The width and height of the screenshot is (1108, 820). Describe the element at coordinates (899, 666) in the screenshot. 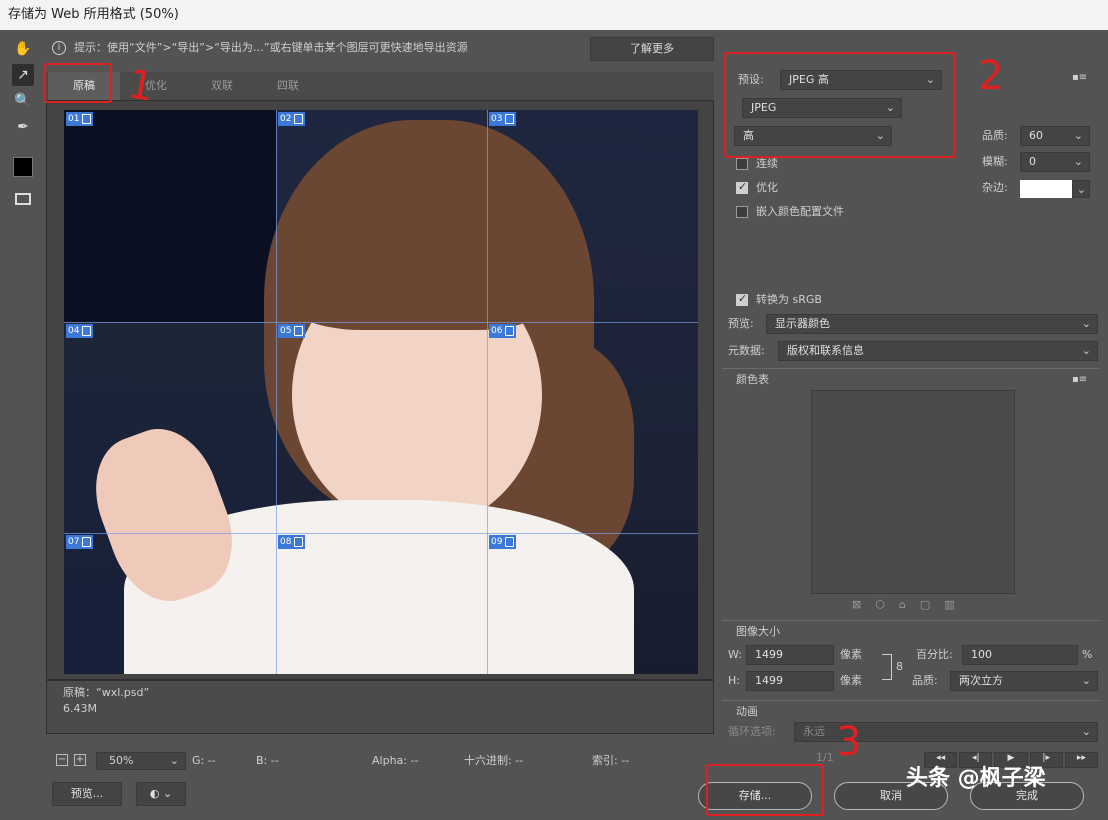

I see `link-chain-icon: 8` at that location.